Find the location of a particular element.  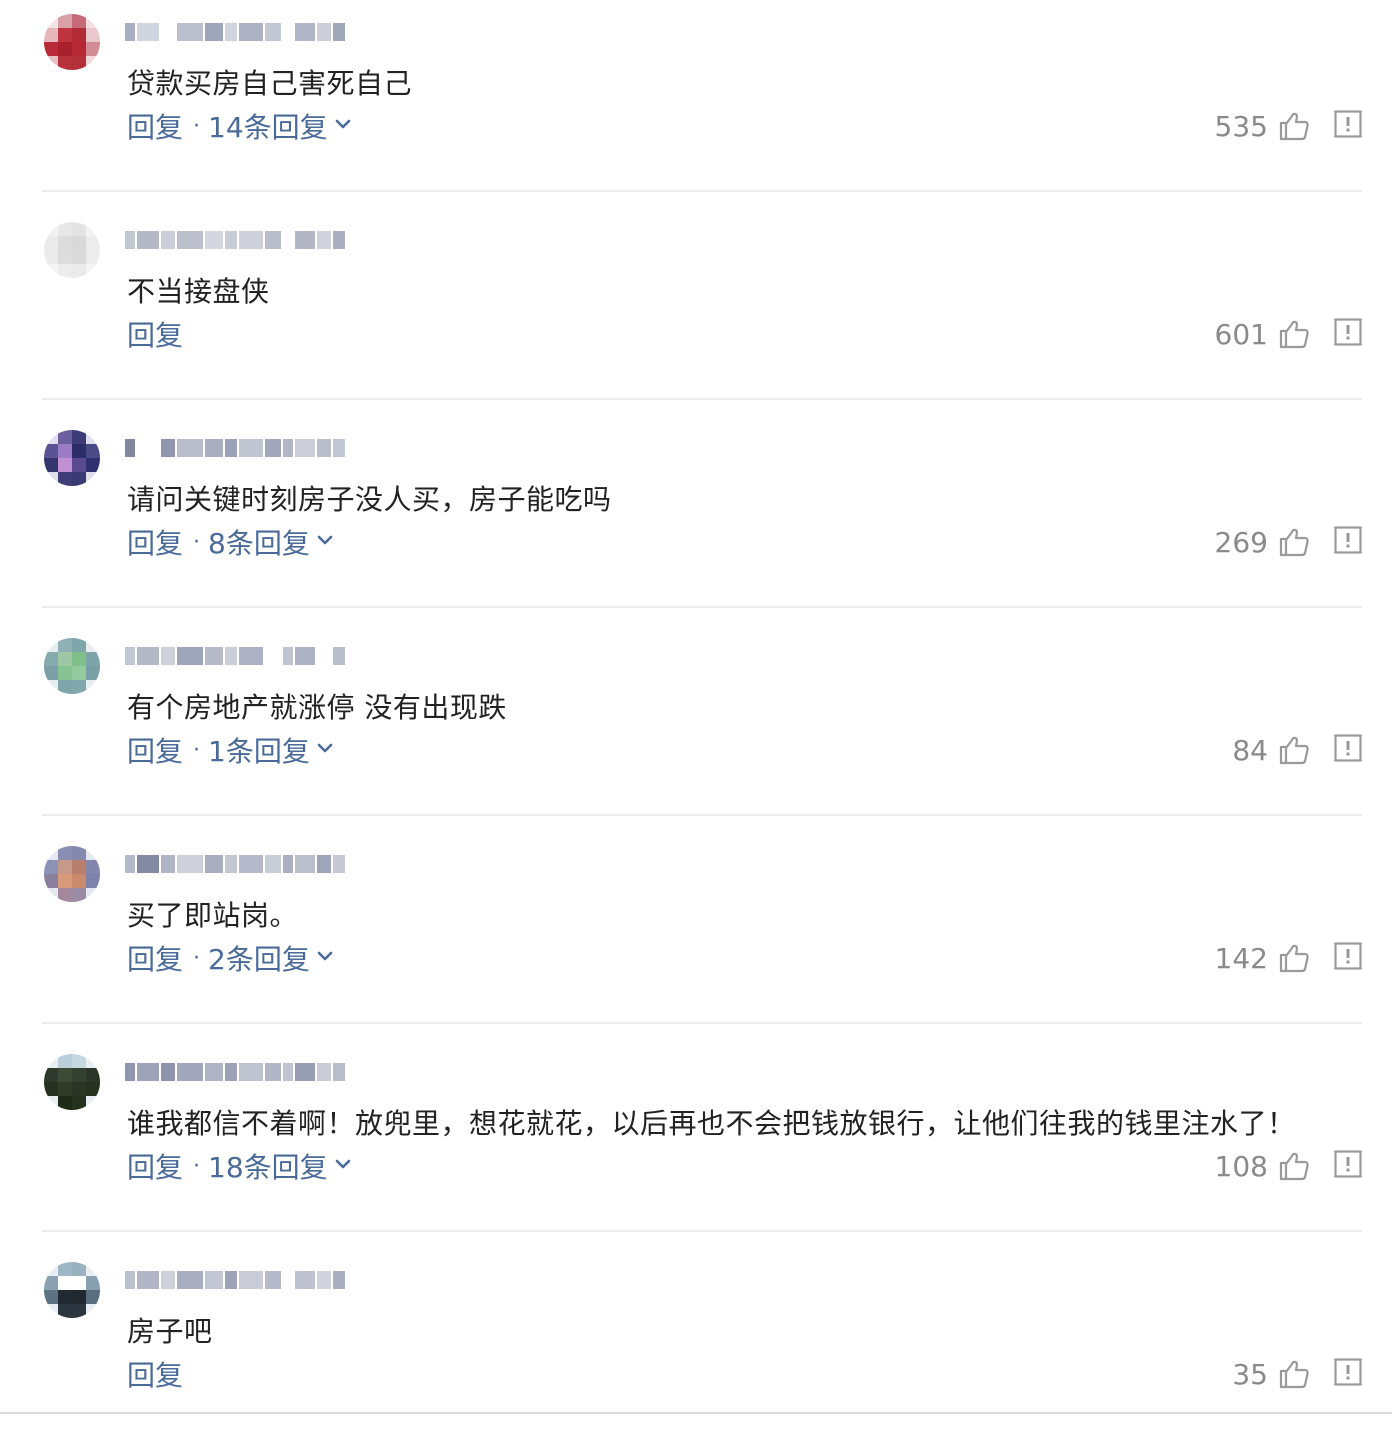

avatar-mosaic is located at coordinates (72, 1290).